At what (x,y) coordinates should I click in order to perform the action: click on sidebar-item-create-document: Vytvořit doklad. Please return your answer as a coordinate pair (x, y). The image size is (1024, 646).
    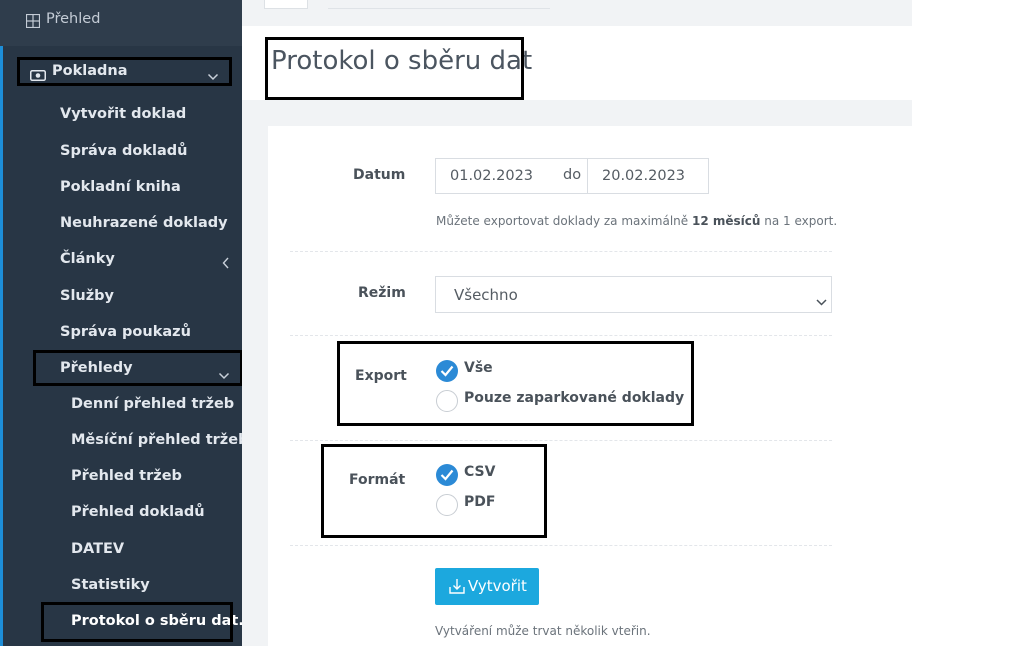
    Looking at the image, I should click on (123, 114).